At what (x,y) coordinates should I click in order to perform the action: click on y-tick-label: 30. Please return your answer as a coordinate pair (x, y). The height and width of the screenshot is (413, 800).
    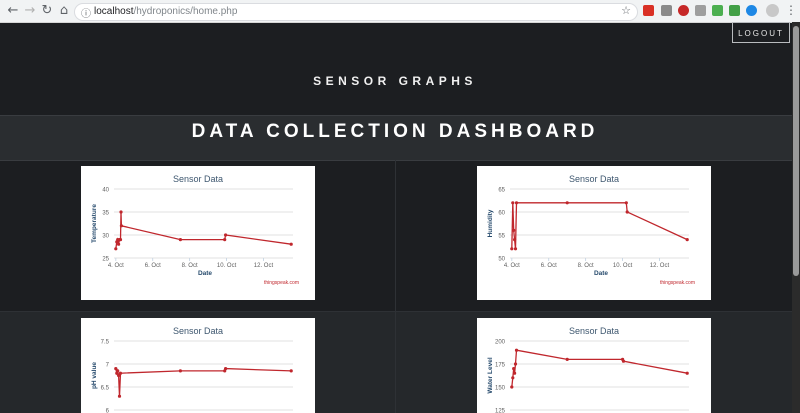
    Looking at the image, I should click on (105, 237).